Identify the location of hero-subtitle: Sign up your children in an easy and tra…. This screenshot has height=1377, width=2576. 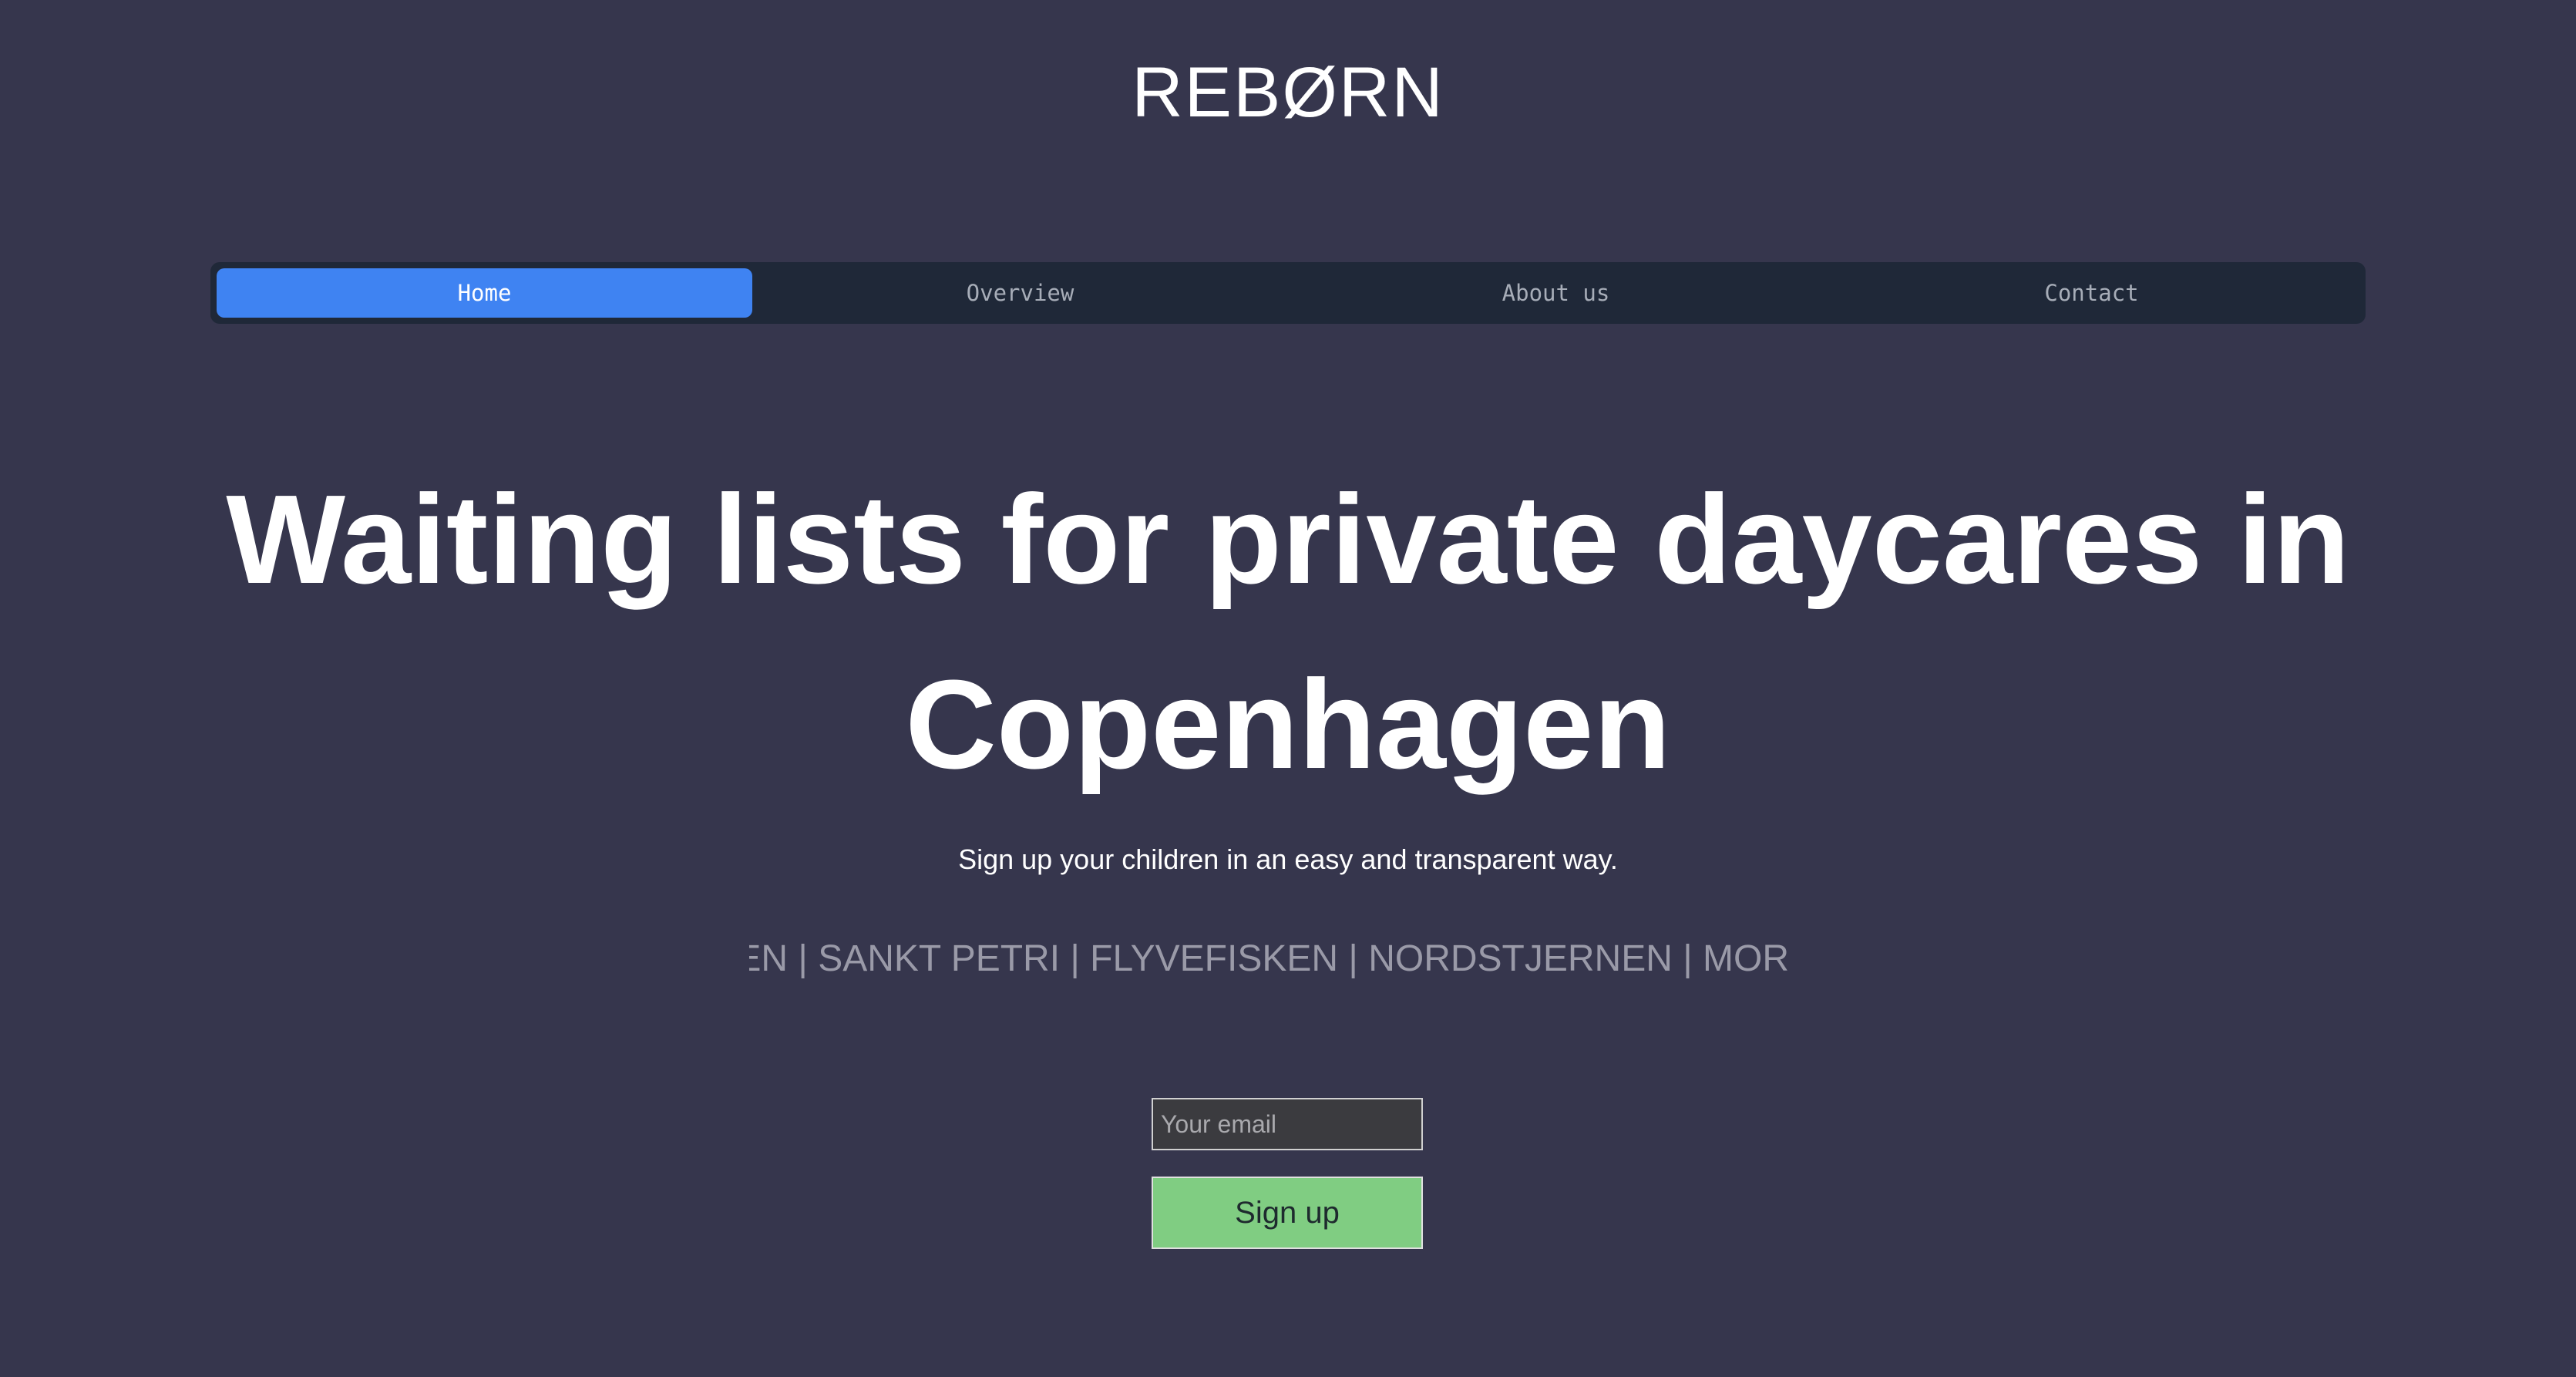
(1288, 859).